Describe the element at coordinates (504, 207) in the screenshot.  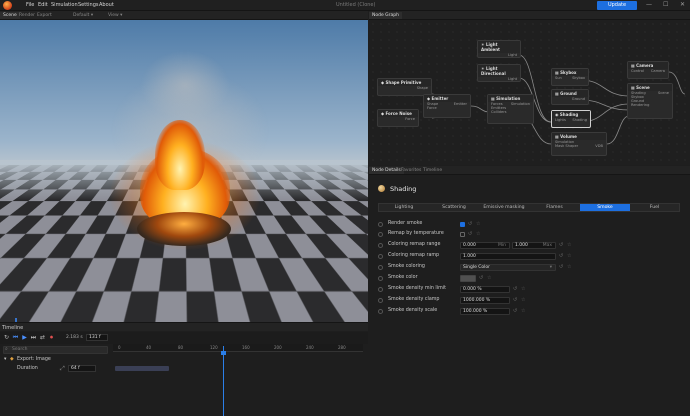
I see `subtab-emissive-masking: Emissive masking` at that location.